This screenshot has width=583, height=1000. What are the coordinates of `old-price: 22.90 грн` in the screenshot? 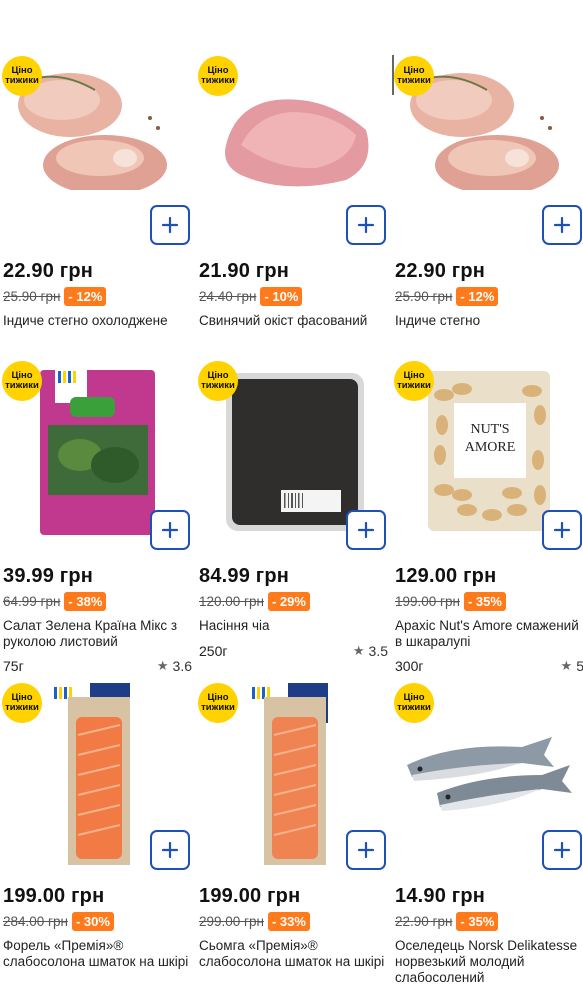 It's located at (424, 921).